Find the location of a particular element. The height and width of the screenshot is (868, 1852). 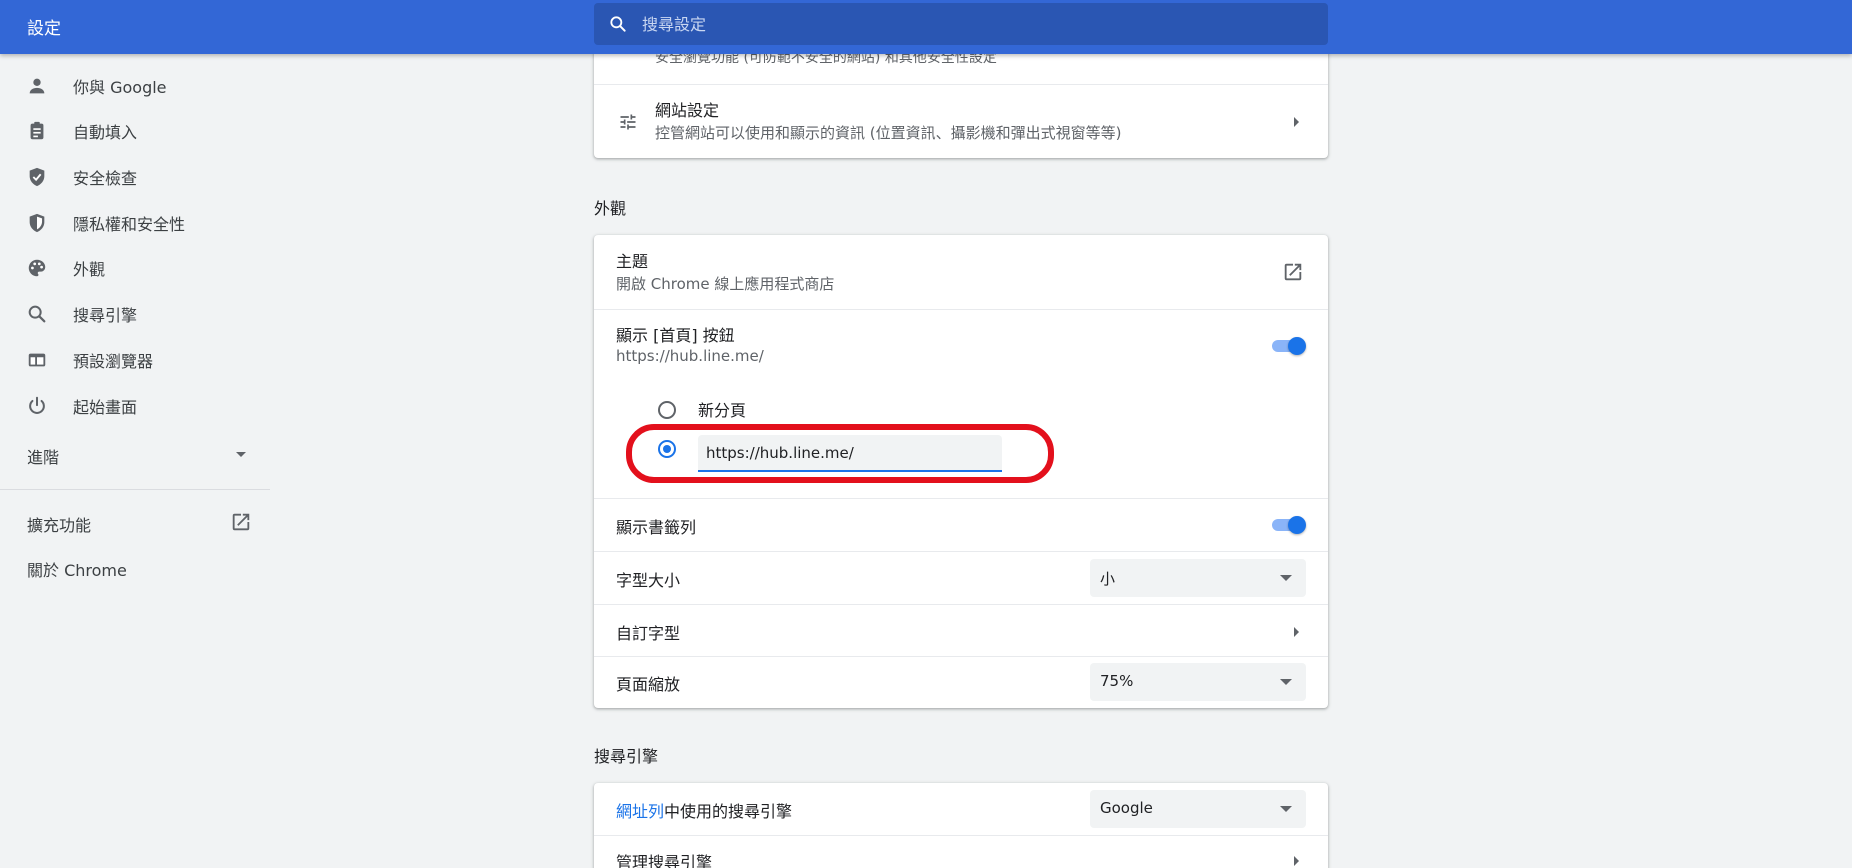

font-size-row: 字型大小 小 is located at coordinates (961, 578).